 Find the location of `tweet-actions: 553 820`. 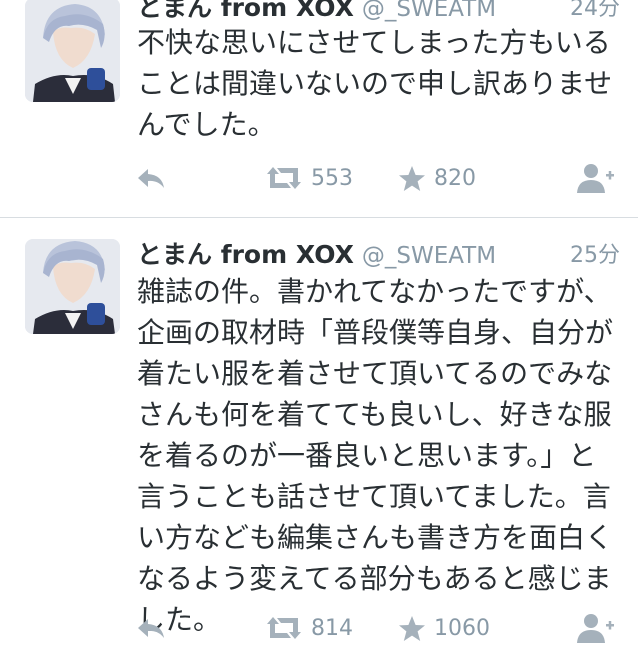

tweet-actions: 553 820 is located at coordinates (319, 178).